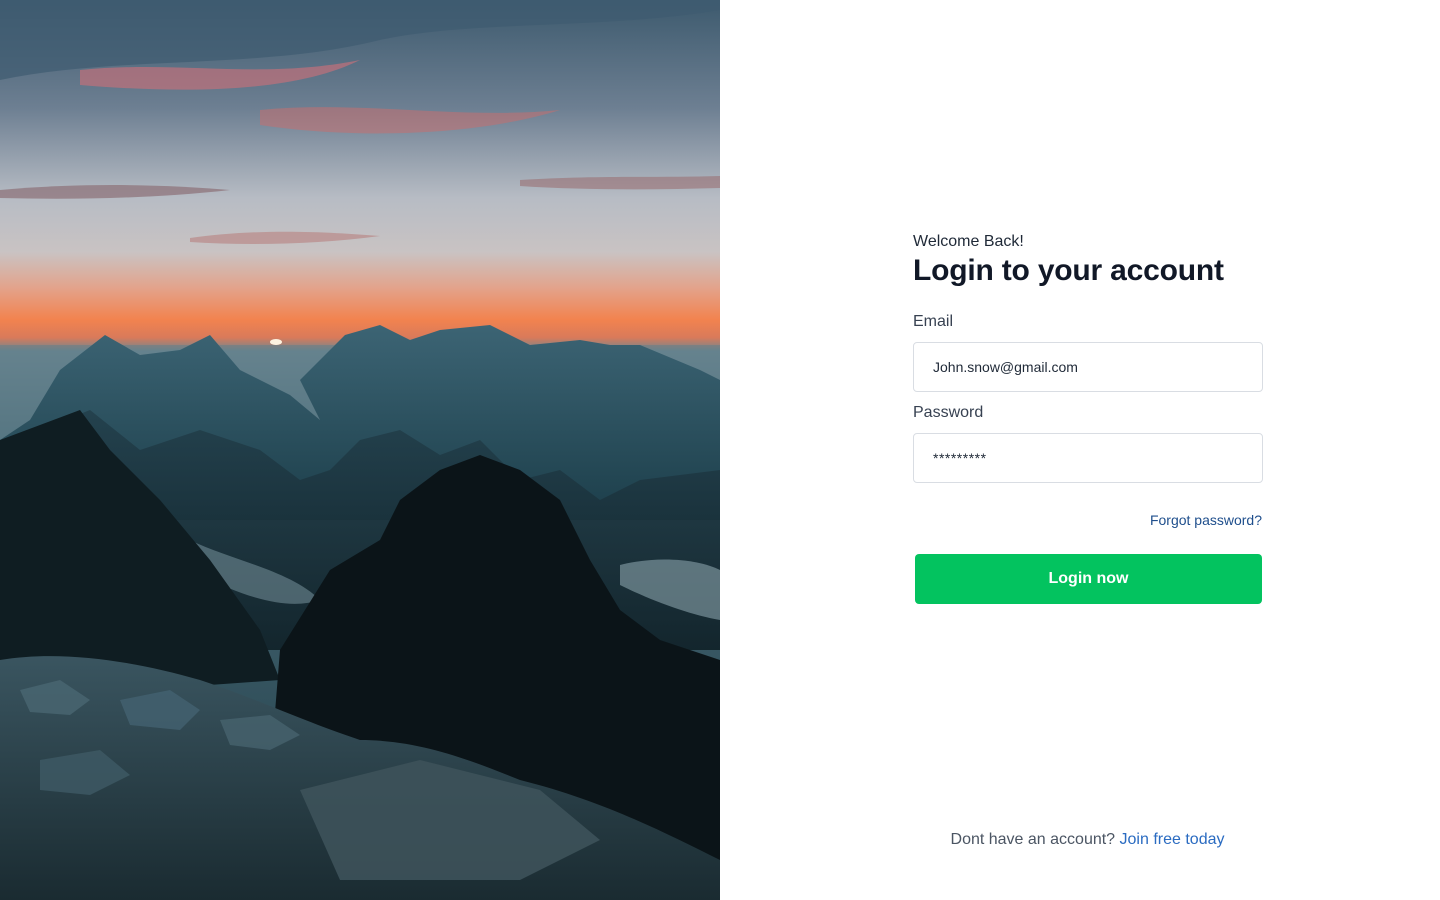 The image size is (1440, 900). What do you see at coordinates (968, 241) in the screenshot?
I see `welcome-text: Welcome Back!` at bounding box center [968, 241].